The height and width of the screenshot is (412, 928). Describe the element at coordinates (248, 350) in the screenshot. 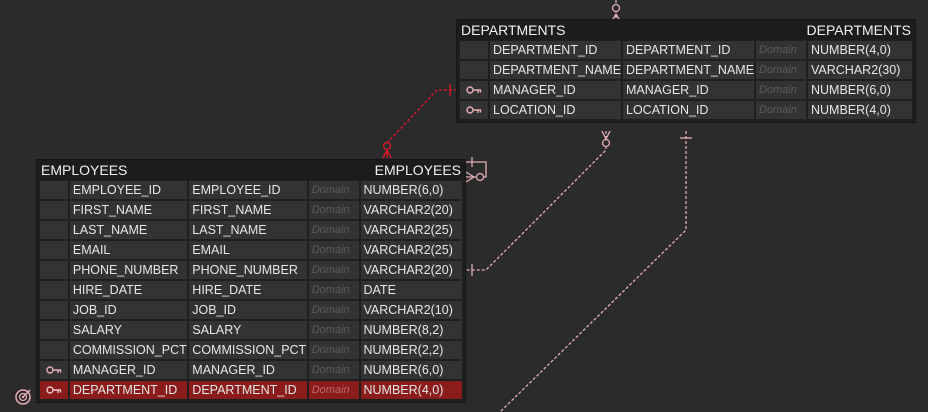

I see `column-logical-name: COMMISSION_PCT` at that location.